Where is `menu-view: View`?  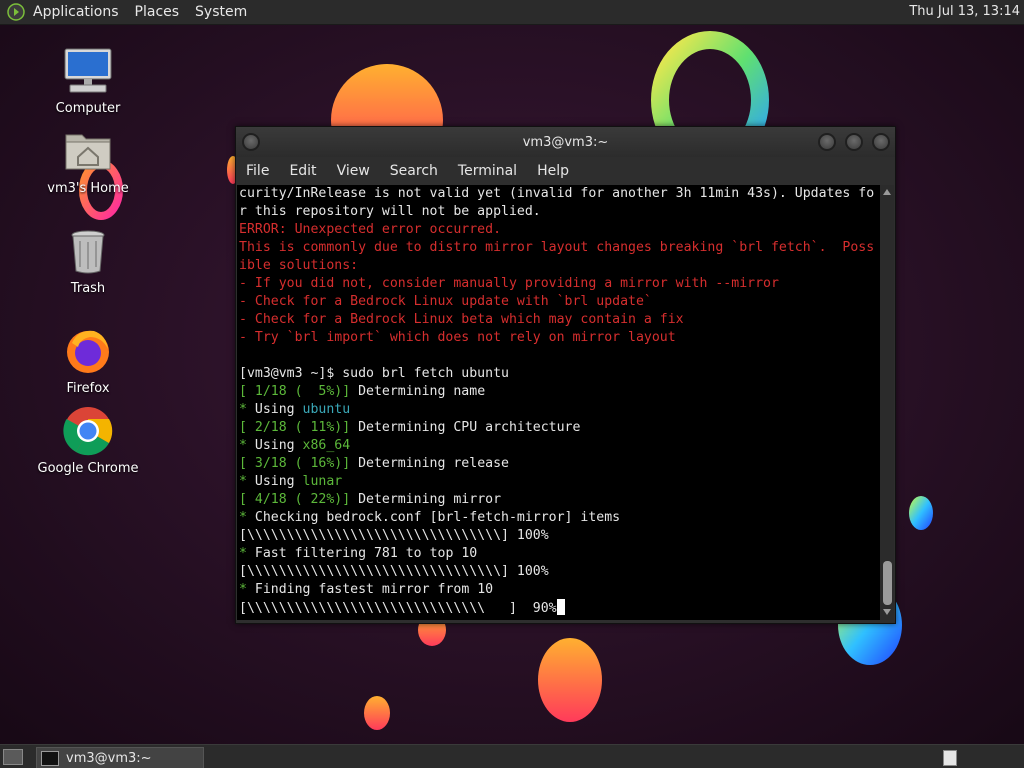
menu-view: View is located at coordinates (353, 171).